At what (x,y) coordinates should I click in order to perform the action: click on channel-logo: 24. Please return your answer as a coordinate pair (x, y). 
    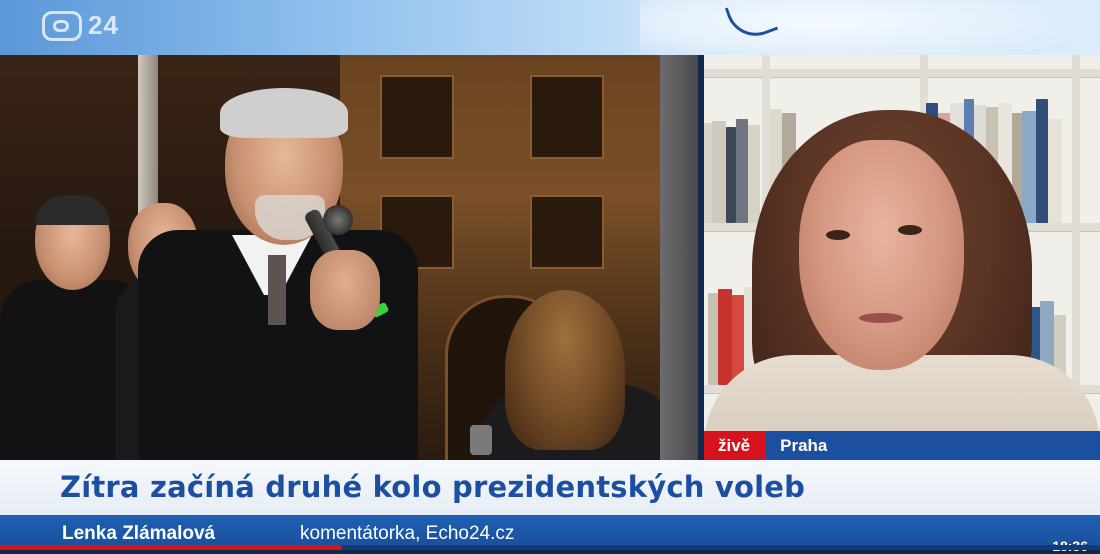
    Looking at the image, I should click on (80, 25).